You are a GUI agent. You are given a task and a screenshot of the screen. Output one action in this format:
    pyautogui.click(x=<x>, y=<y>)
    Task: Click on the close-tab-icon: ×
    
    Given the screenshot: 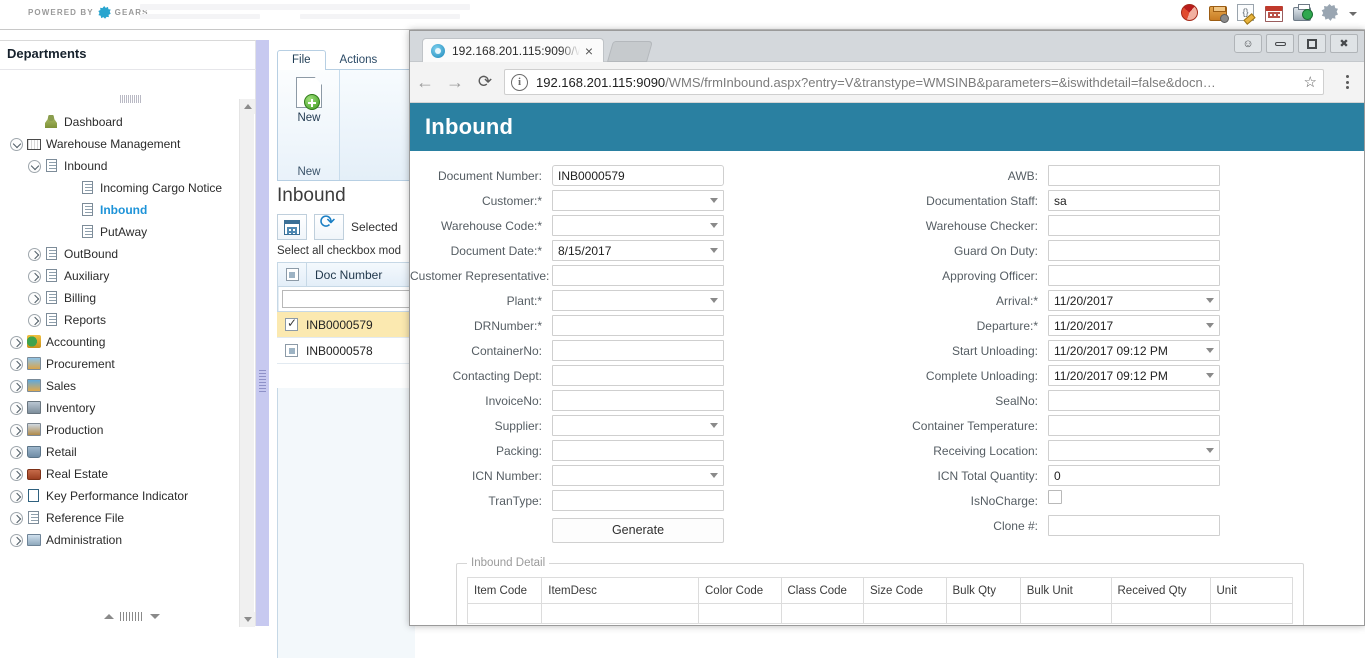 What is the action you would take?
    pyautogui.click(x=589, y=51)
    